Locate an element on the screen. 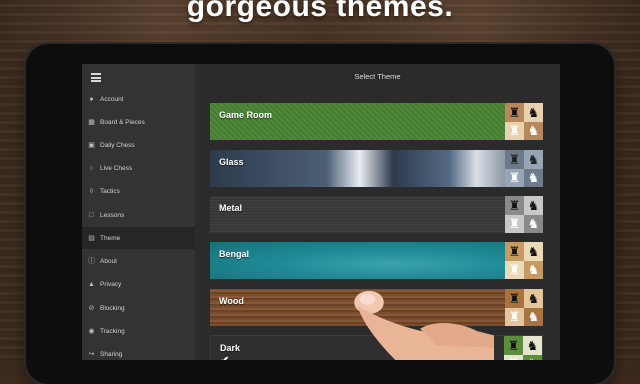 Image resolution: width=640 pixels, height=384 pixels. theme-option-game-room: Game Room ♜ ♞ ♜ ♞ is located at coordinates (376, 121).